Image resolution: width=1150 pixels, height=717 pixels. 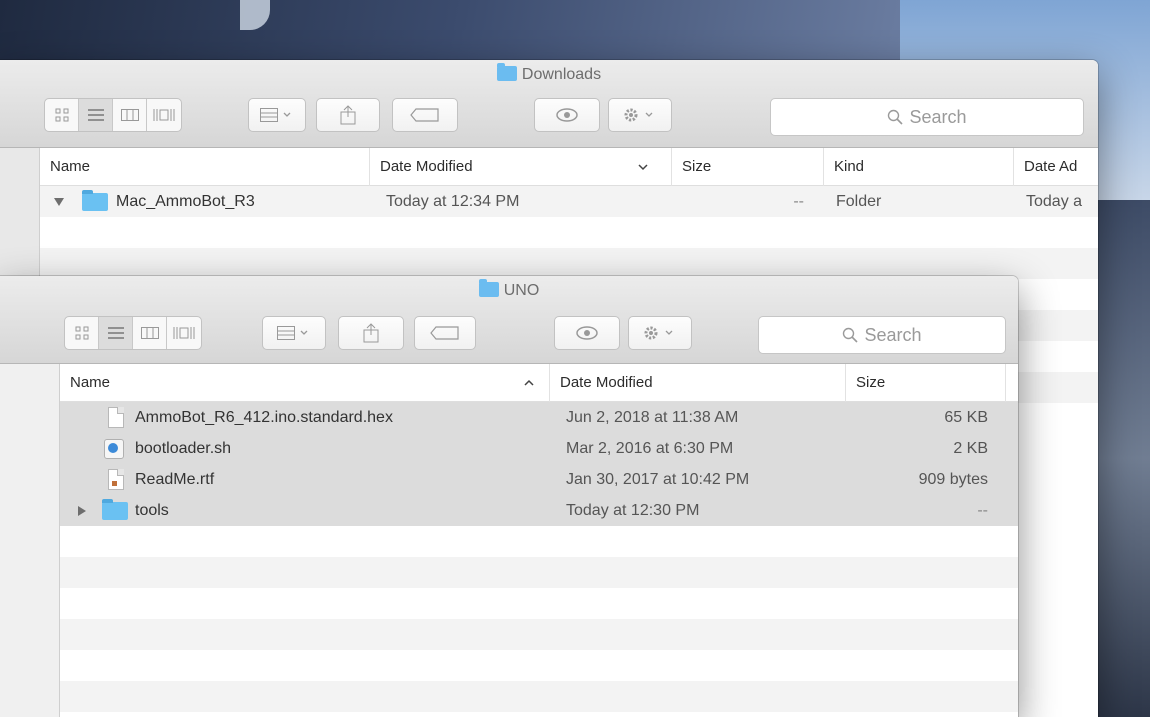 What do you see at coordinates (453, 201) in the screenshot?
I see `file-date: Today at 12:34 PM` at bounding box center [453, 201].